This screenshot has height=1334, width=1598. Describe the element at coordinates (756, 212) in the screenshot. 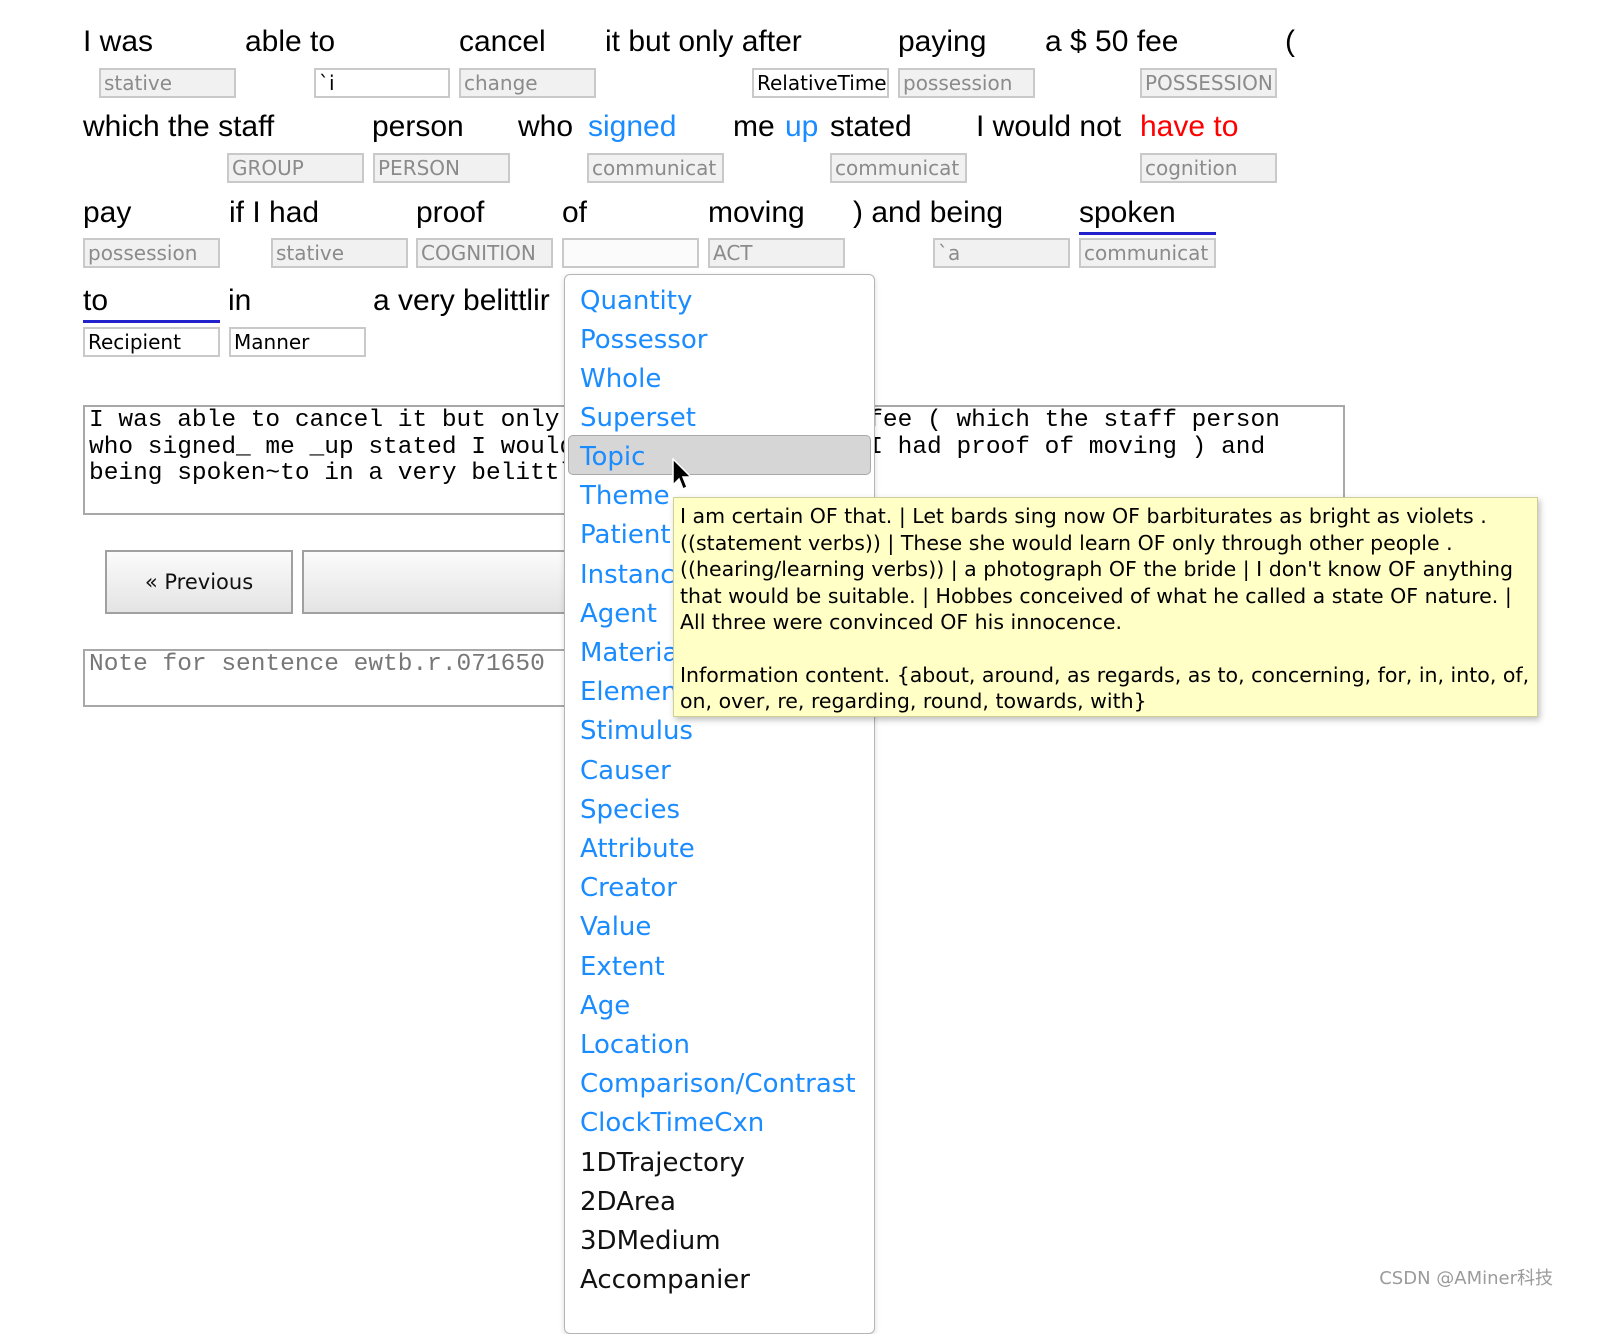

I see `token-word: moving` at that location.